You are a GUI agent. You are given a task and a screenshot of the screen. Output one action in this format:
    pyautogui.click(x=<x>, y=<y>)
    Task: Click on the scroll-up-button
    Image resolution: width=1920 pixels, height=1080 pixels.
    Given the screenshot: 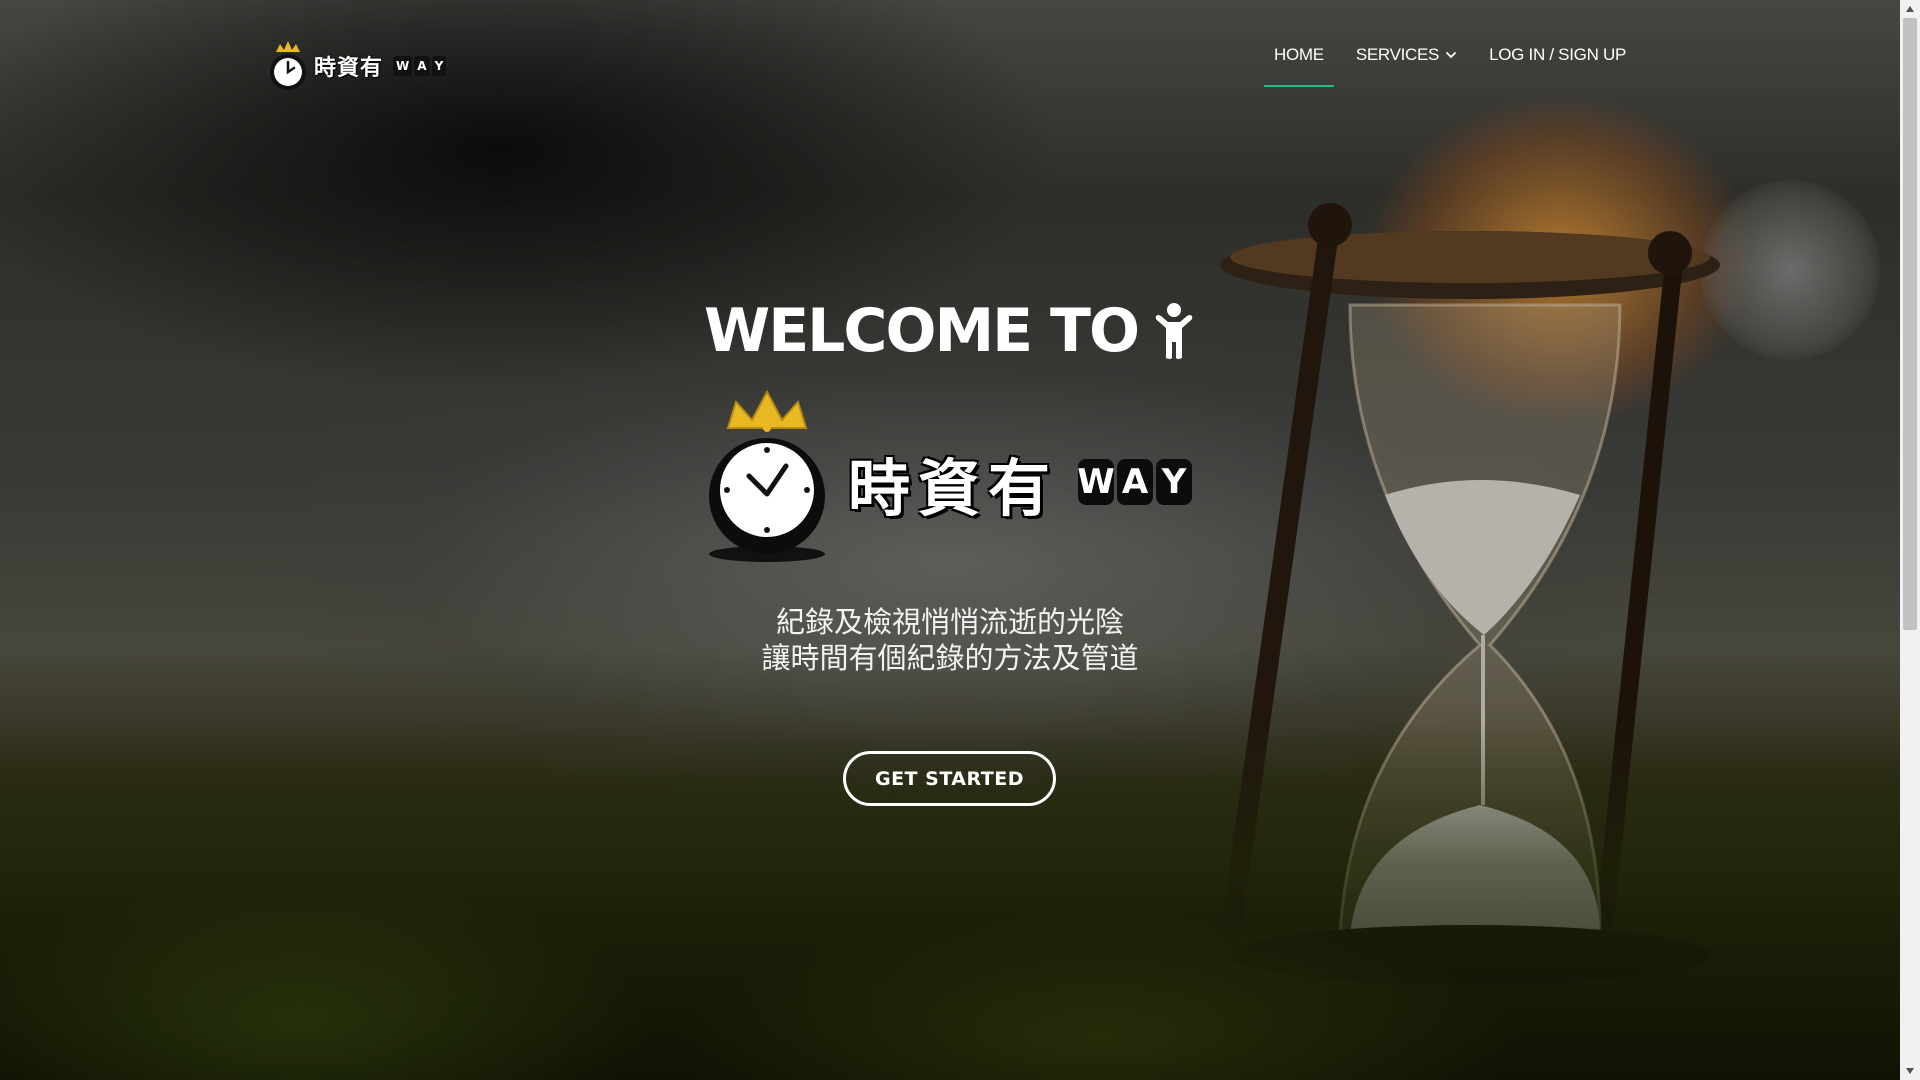 What is the action you would take?
    pyautogui.click(x=1910, y=9)
    